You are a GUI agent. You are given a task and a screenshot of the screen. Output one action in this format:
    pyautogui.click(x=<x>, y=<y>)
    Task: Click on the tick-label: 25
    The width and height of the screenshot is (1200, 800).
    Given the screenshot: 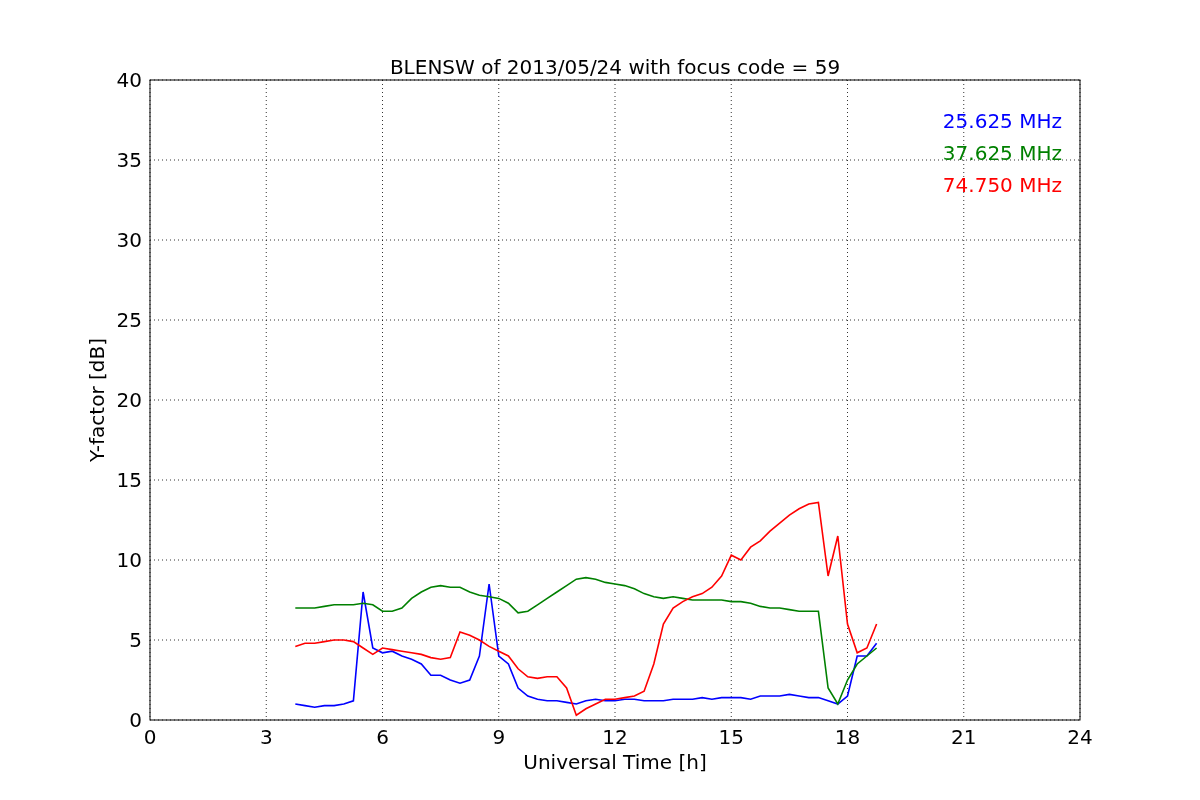 What is the action you would take?
    pyautogui.click(x=129, y=320)
    